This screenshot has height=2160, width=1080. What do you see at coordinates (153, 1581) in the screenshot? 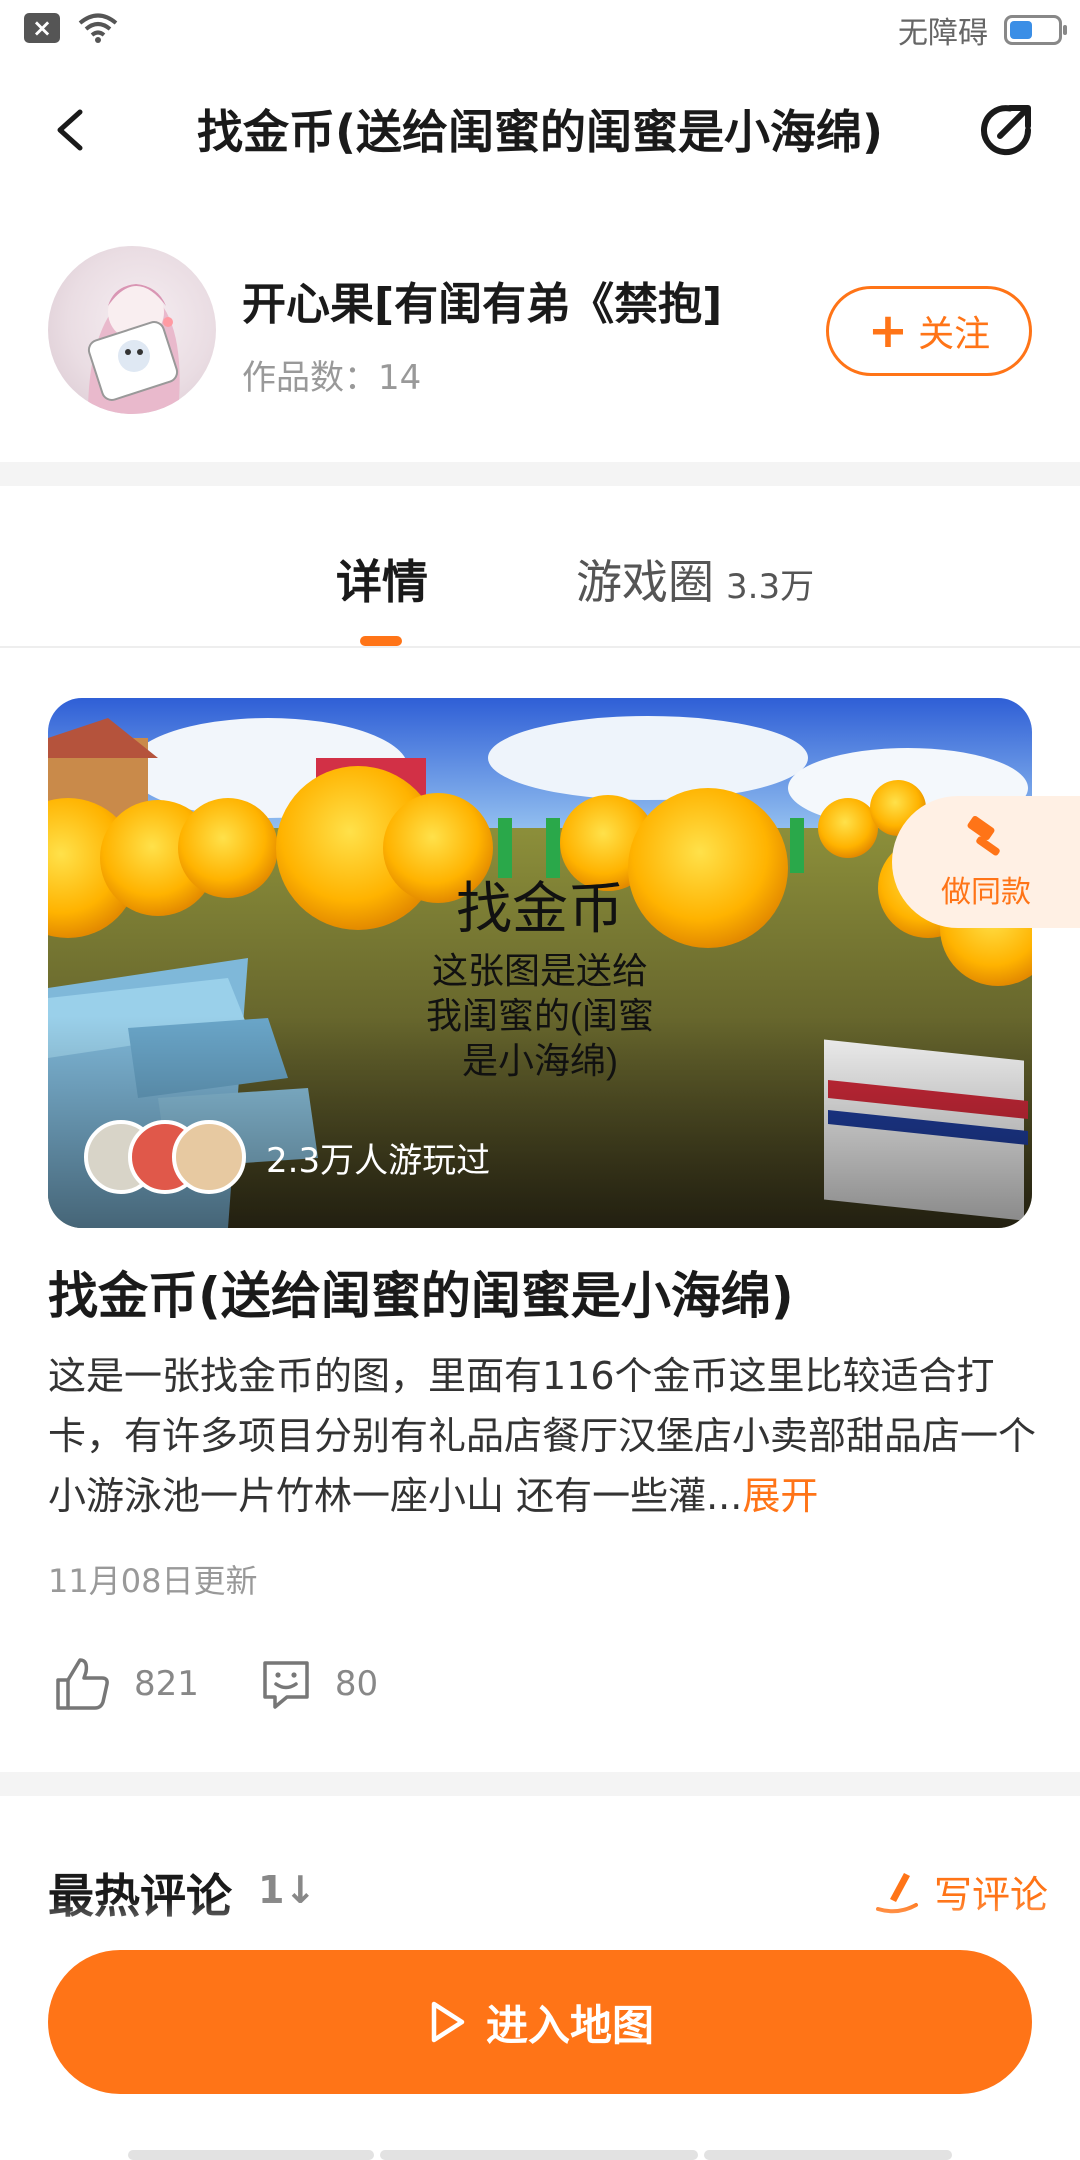
I see `update-date: 11月08日更新` at bounding box center [153, 1581].